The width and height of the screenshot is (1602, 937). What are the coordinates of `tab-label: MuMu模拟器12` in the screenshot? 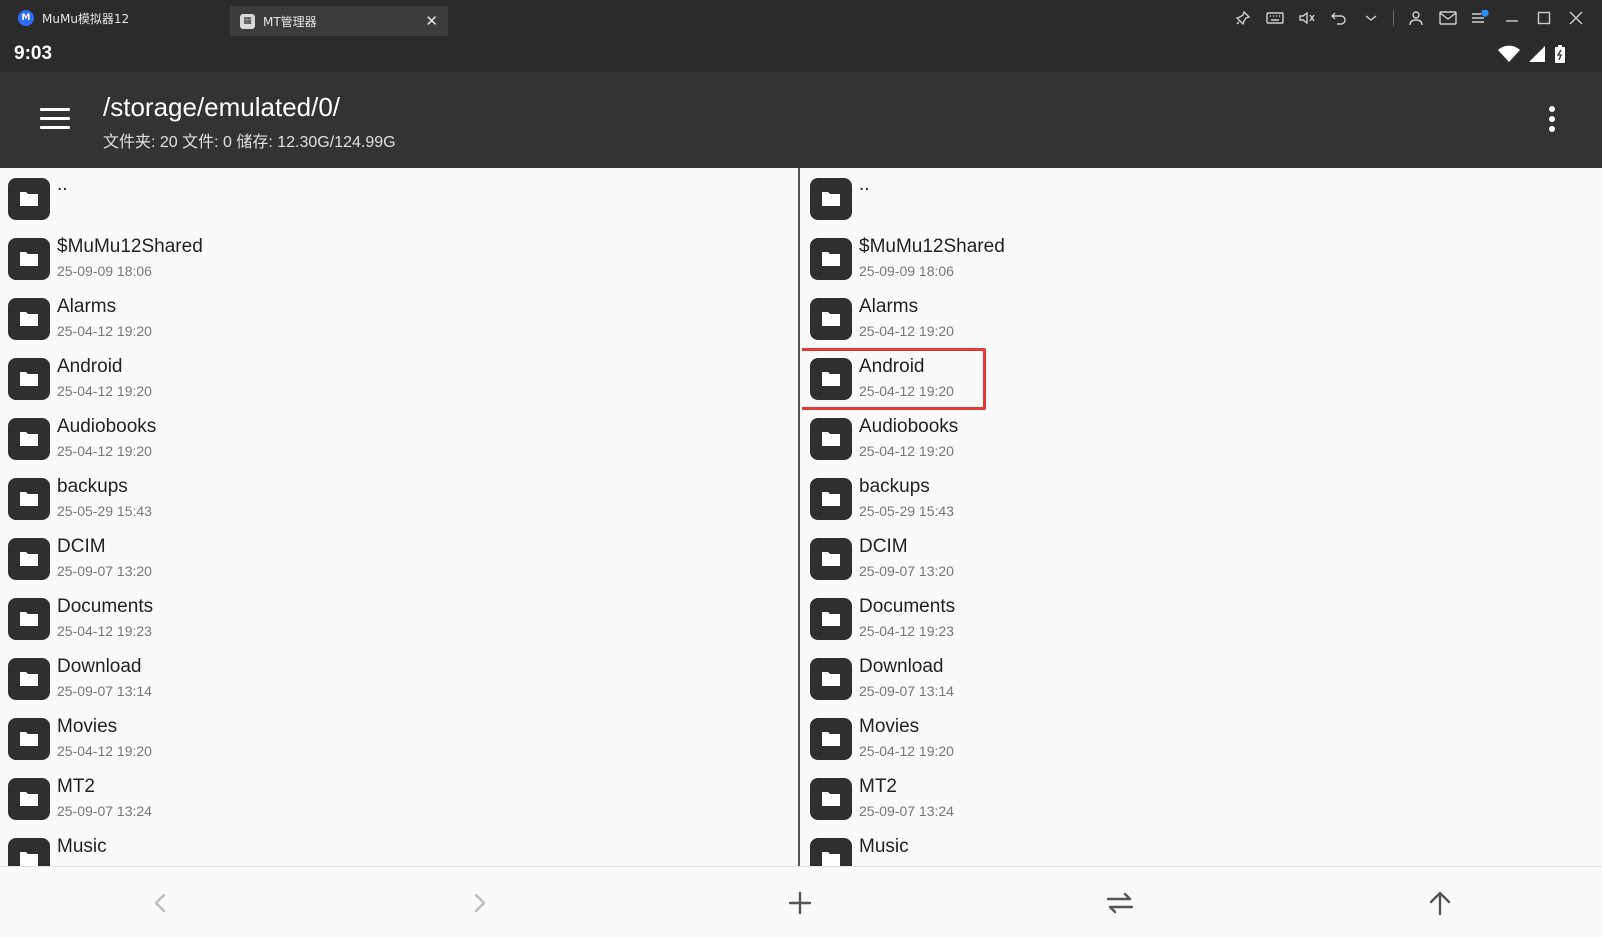 It's located at (86, 18).